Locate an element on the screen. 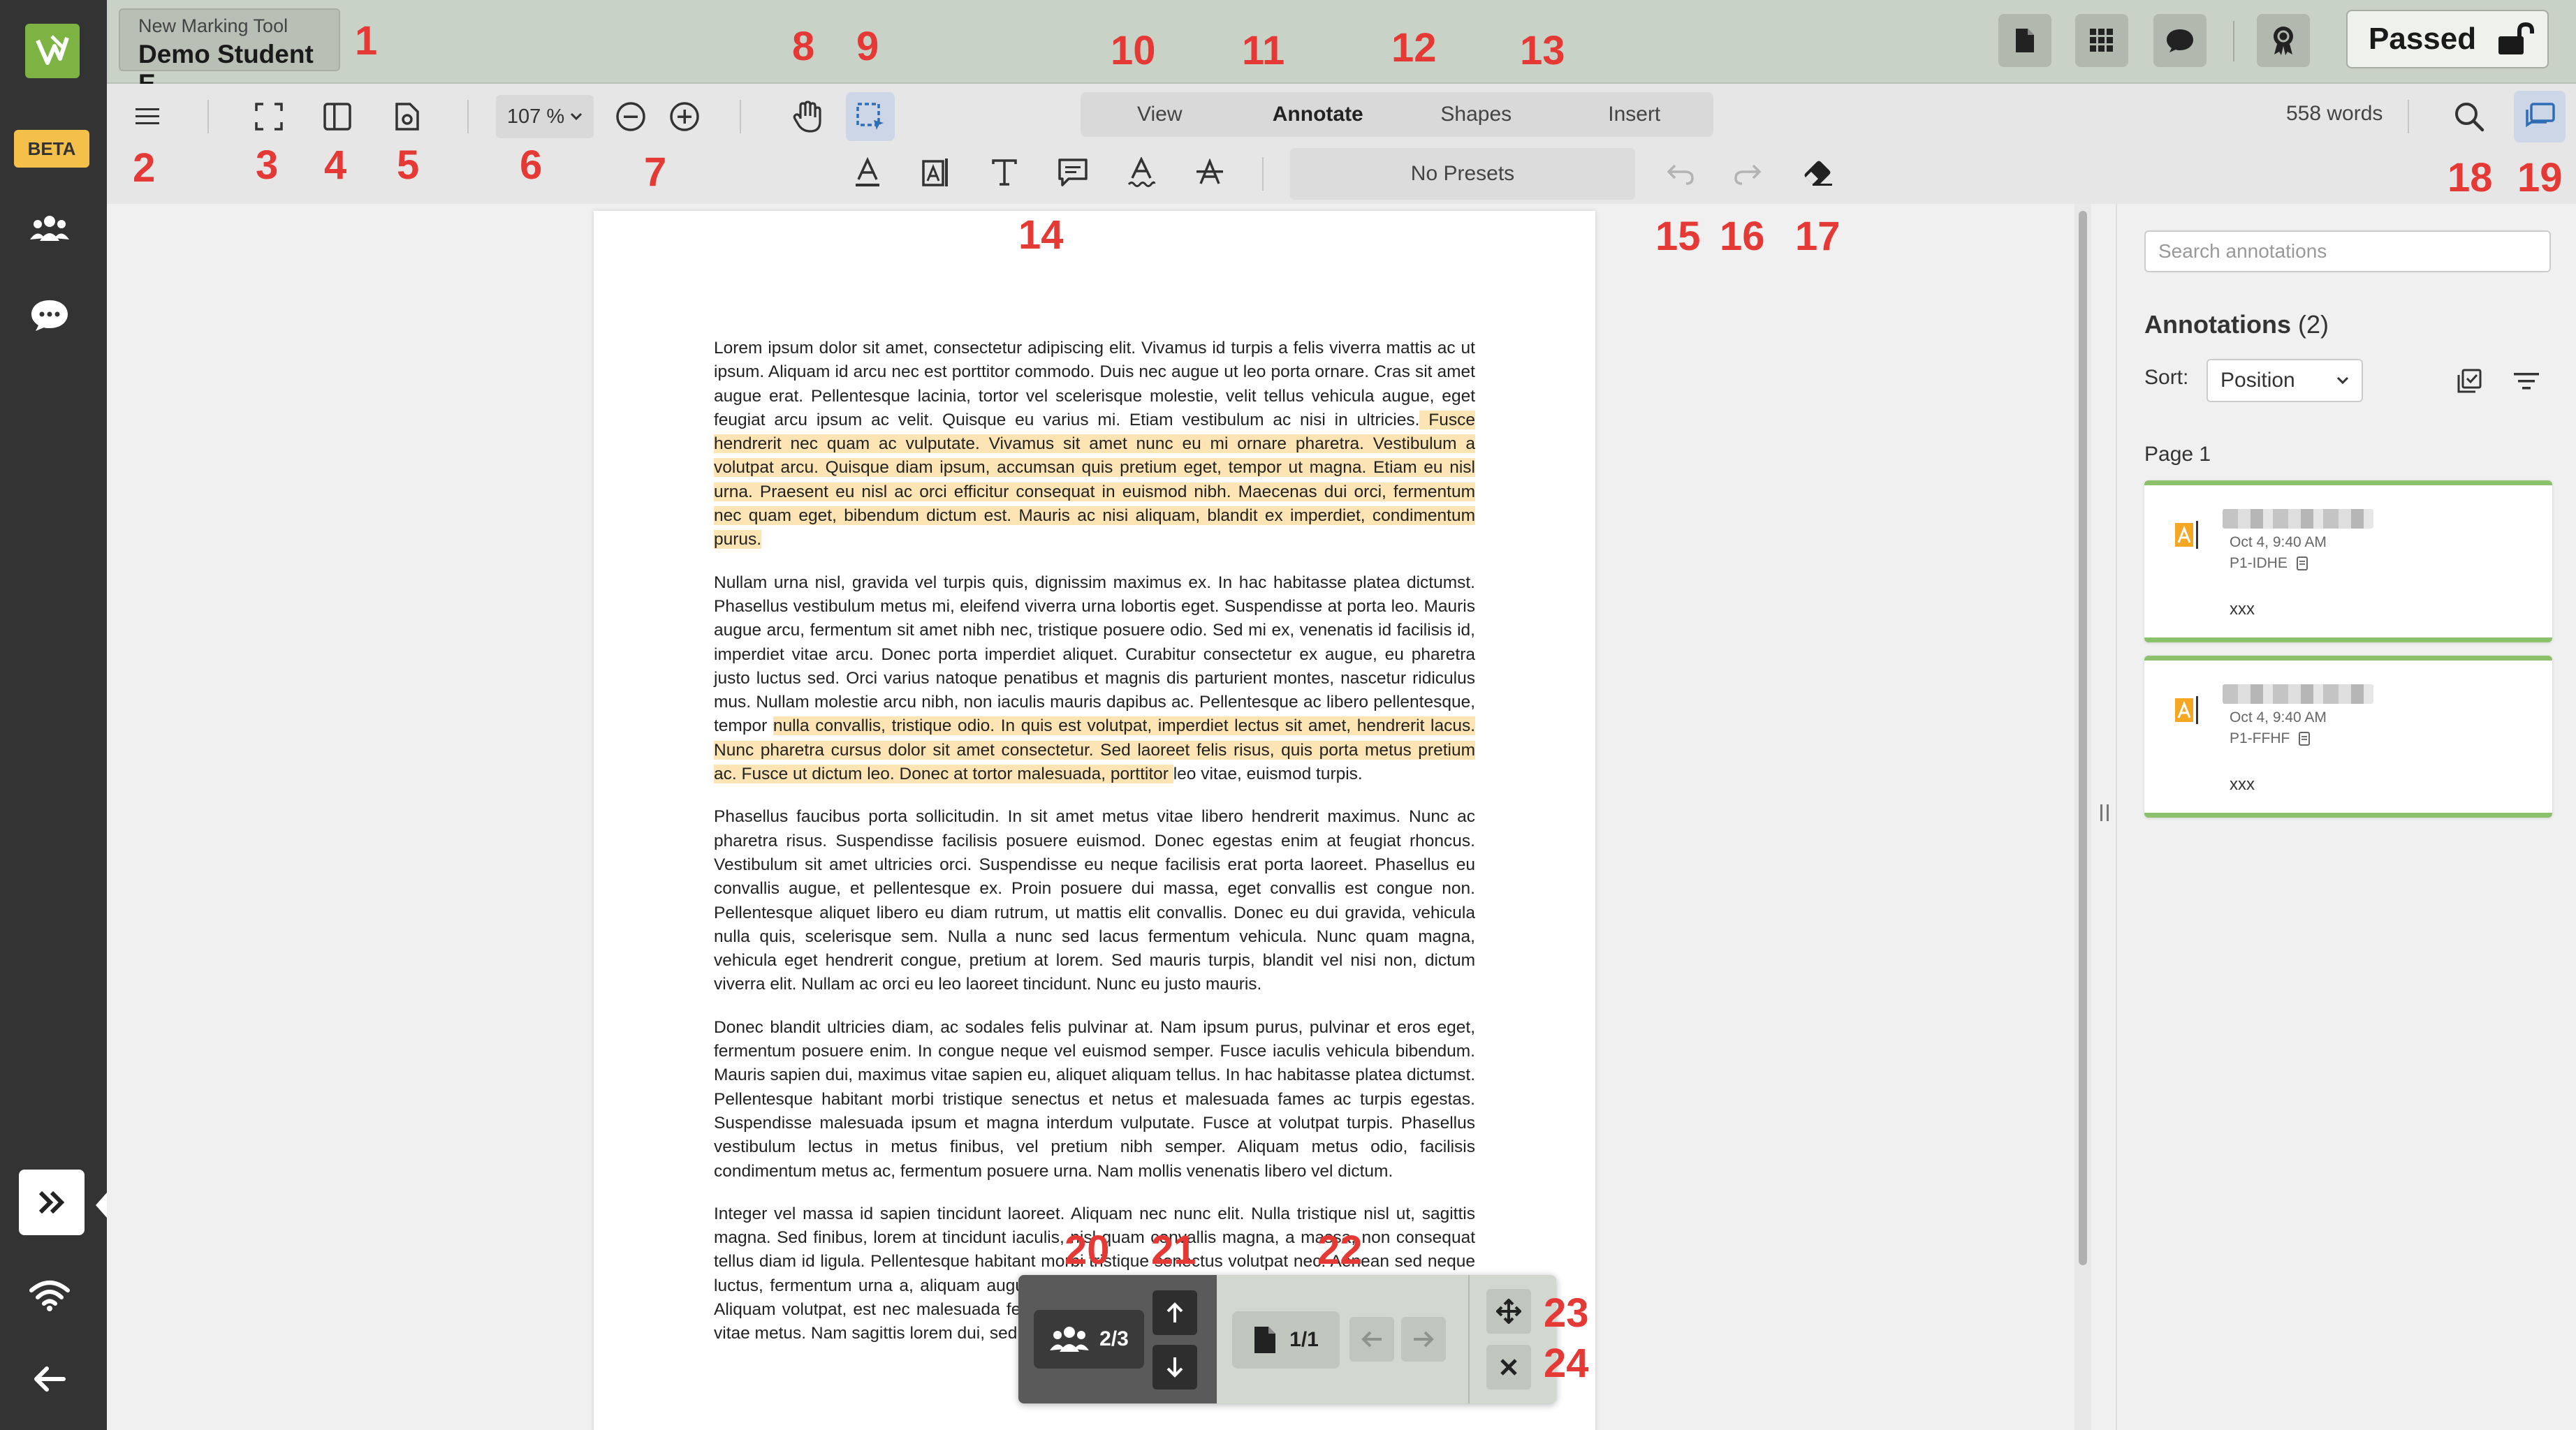 The height and width of the screenshot is (1430, 2576). feedback-button is located at coordinates (2180, 40).